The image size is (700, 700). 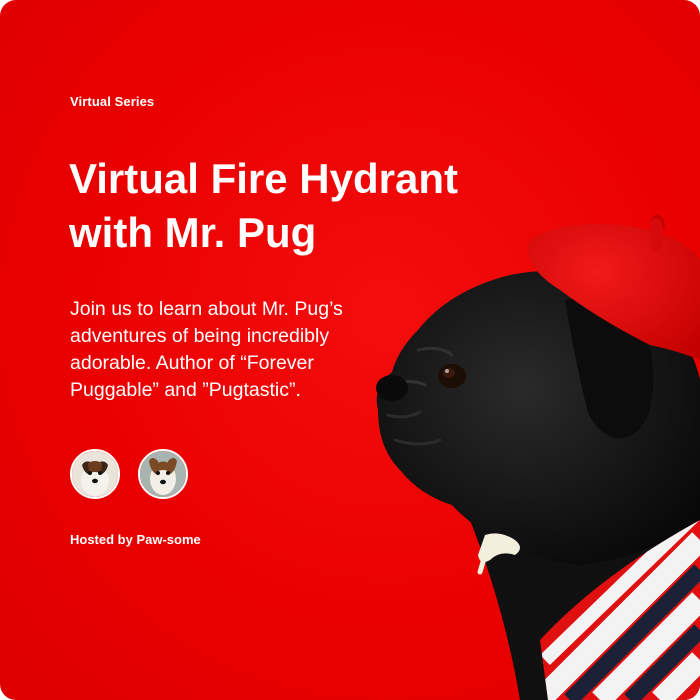 What do you see at coordinates (129, 474) in the screenshot?
I see `host-avatars` at bounding box center [129, 474].